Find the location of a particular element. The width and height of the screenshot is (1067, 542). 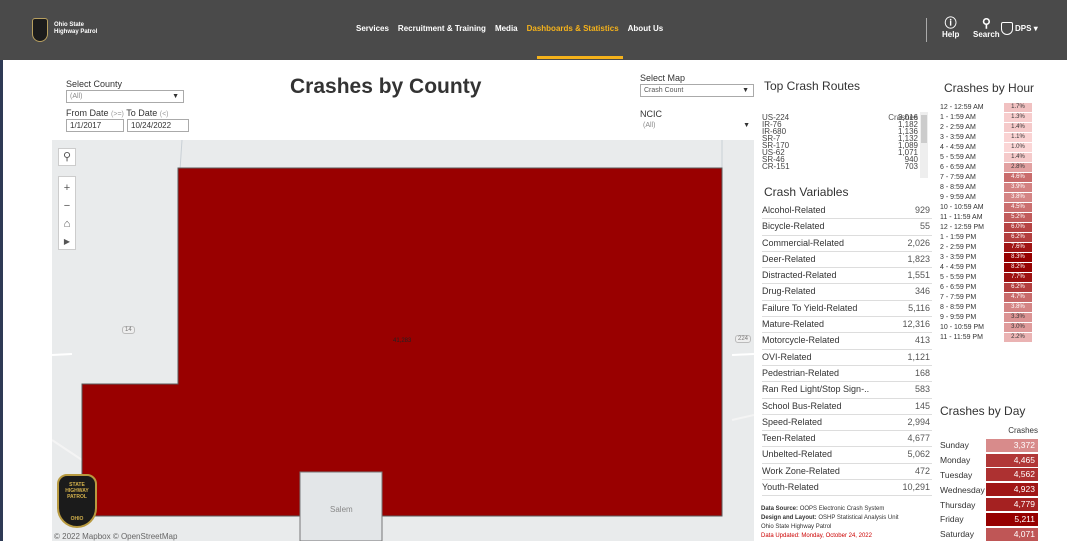

org-note: Ohio State Highway Patrol is located at coordinates (796, 527).